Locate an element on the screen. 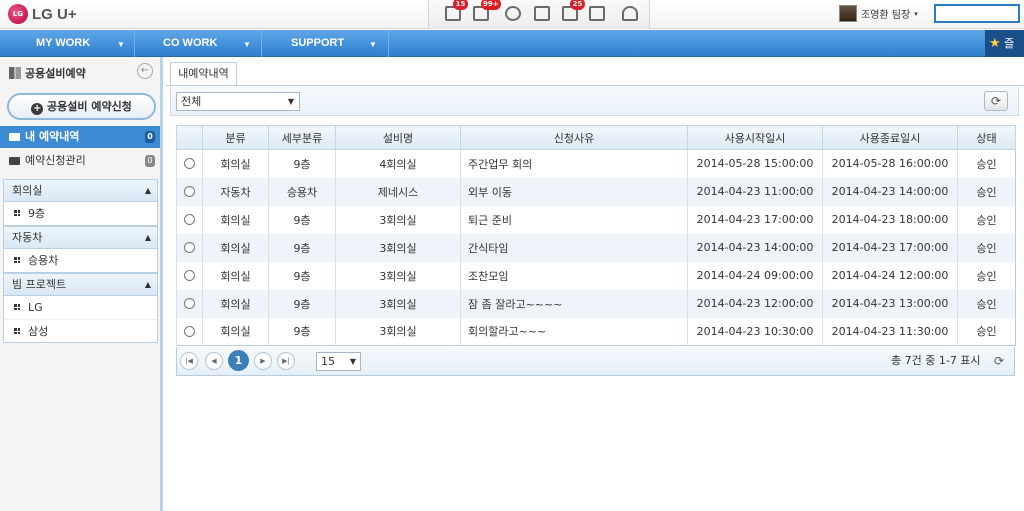 The image size is (1024, 511). page-size-select: 15 ▼ is located at coordinates (338, 361).